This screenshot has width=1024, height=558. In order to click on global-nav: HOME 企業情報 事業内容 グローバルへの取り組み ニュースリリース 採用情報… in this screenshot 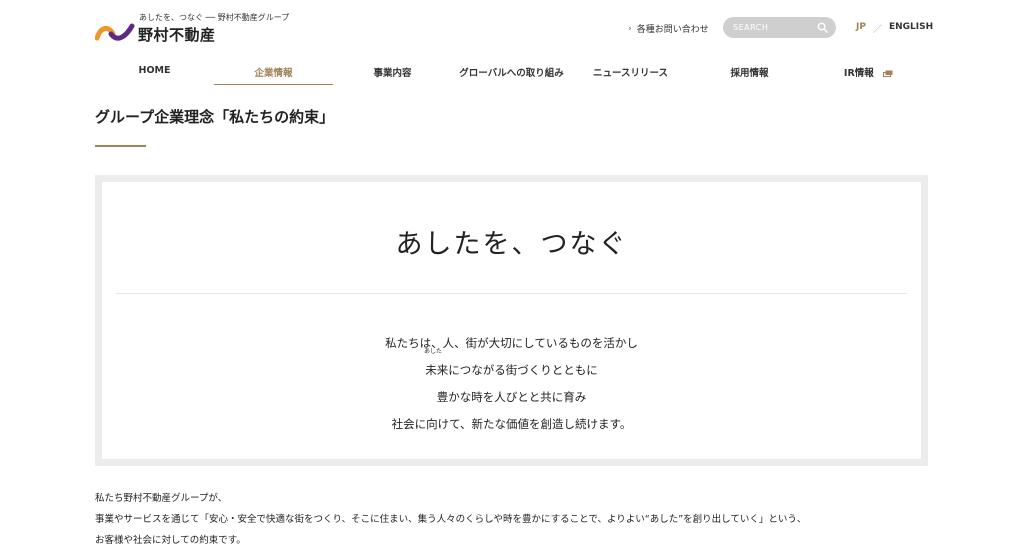, I will do `click(511, 72)`.